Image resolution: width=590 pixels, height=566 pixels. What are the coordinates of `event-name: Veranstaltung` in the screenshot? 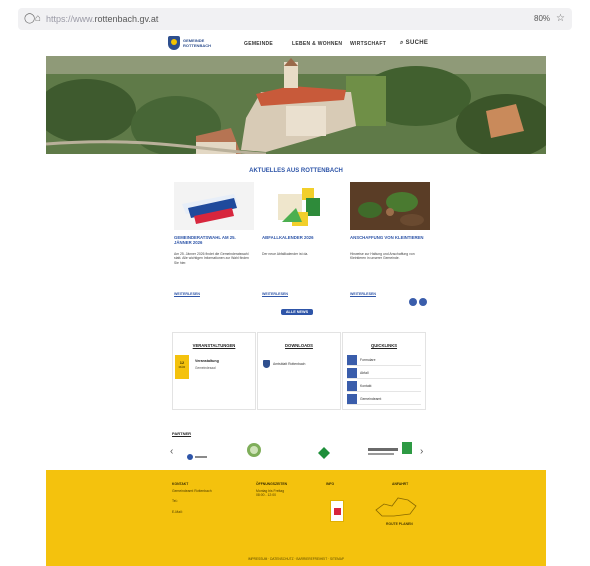 It's located at (207, 361).